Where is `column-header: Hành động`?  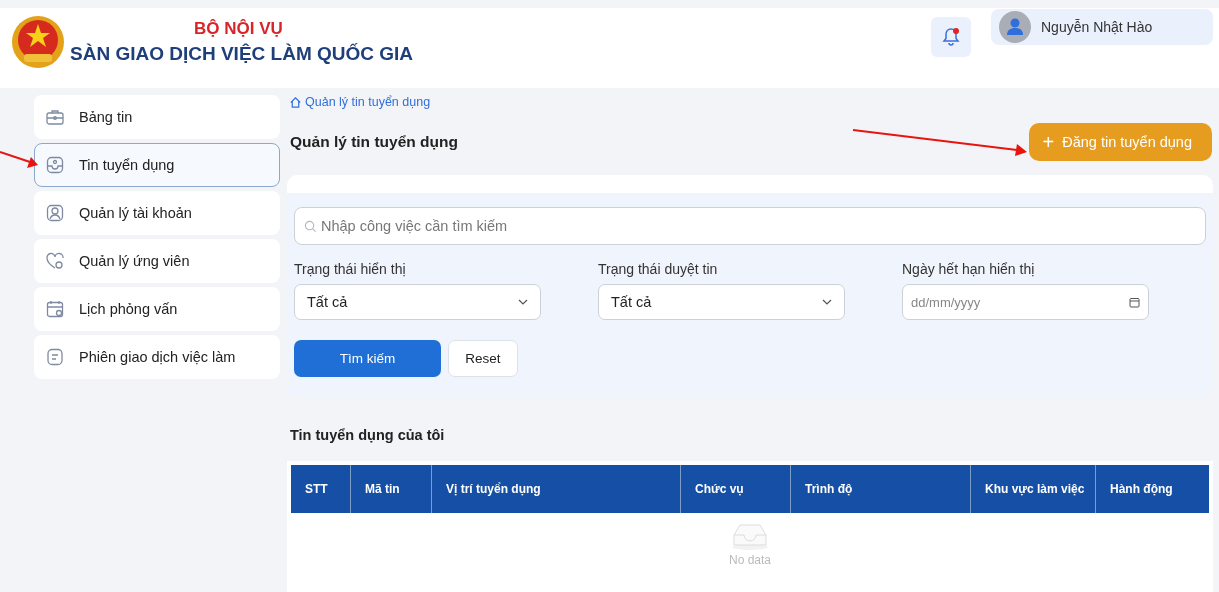 column-header: Hành động is located at coordinates (1152, 489).